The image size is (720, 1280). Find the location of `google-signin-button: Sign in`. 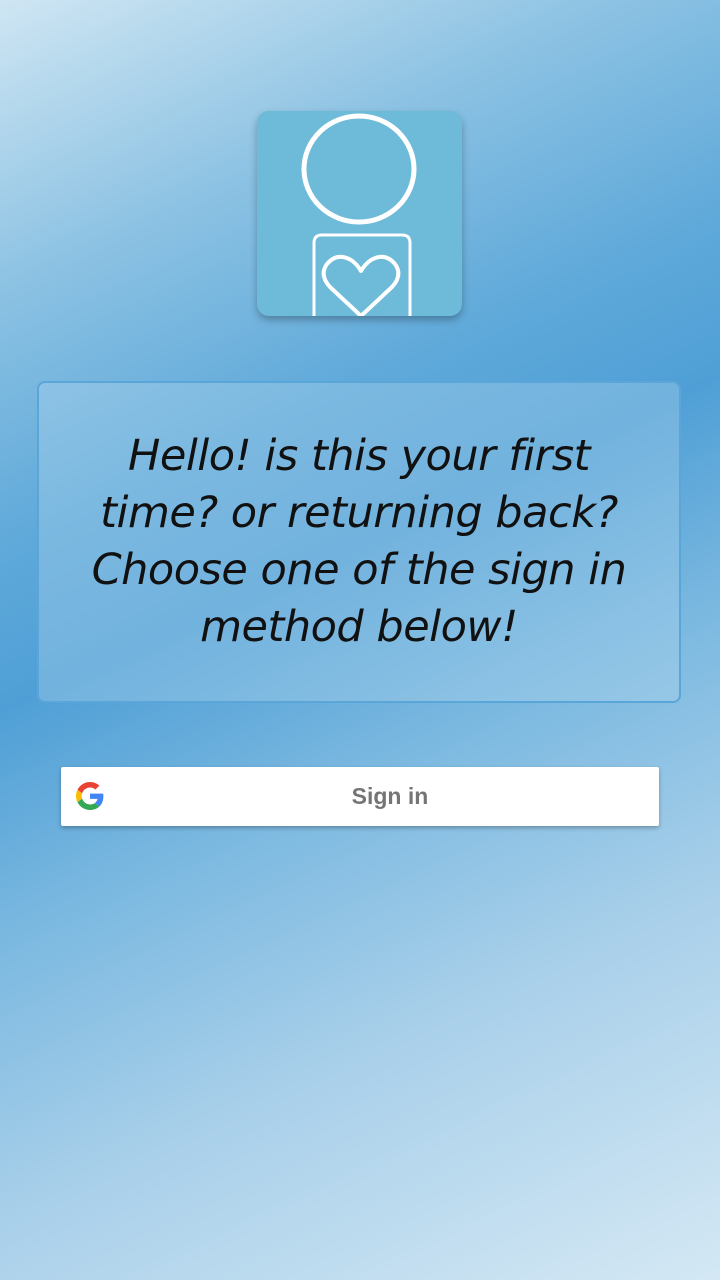

google-signin-button: Sign in is located at coordinates (360, 796).